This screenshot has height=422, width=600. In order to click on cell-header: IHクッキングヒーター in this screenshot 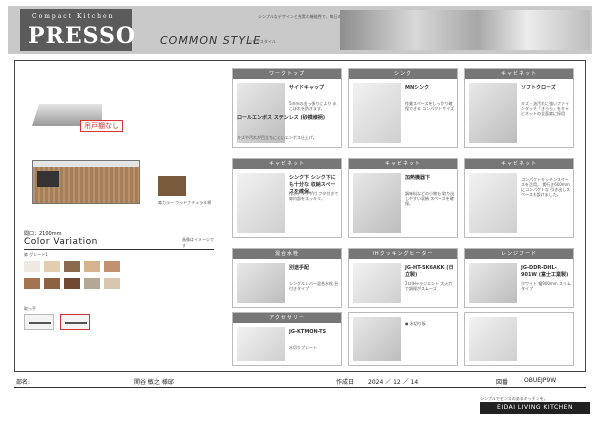, I will do `click(403, 254)`.